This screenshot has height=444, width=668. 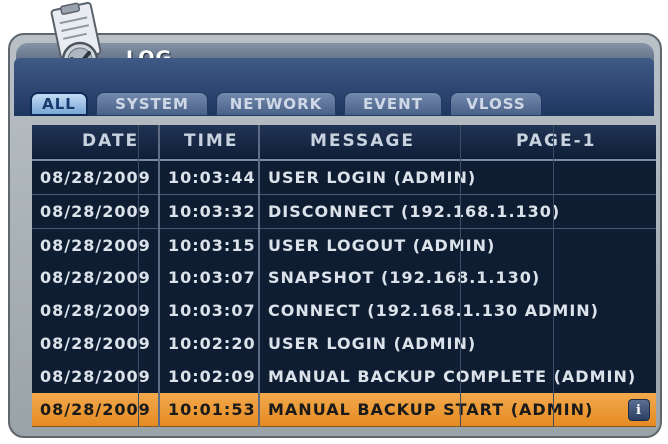 I want to click on cell-time: 10:03:32, so click(x=212, y=211).